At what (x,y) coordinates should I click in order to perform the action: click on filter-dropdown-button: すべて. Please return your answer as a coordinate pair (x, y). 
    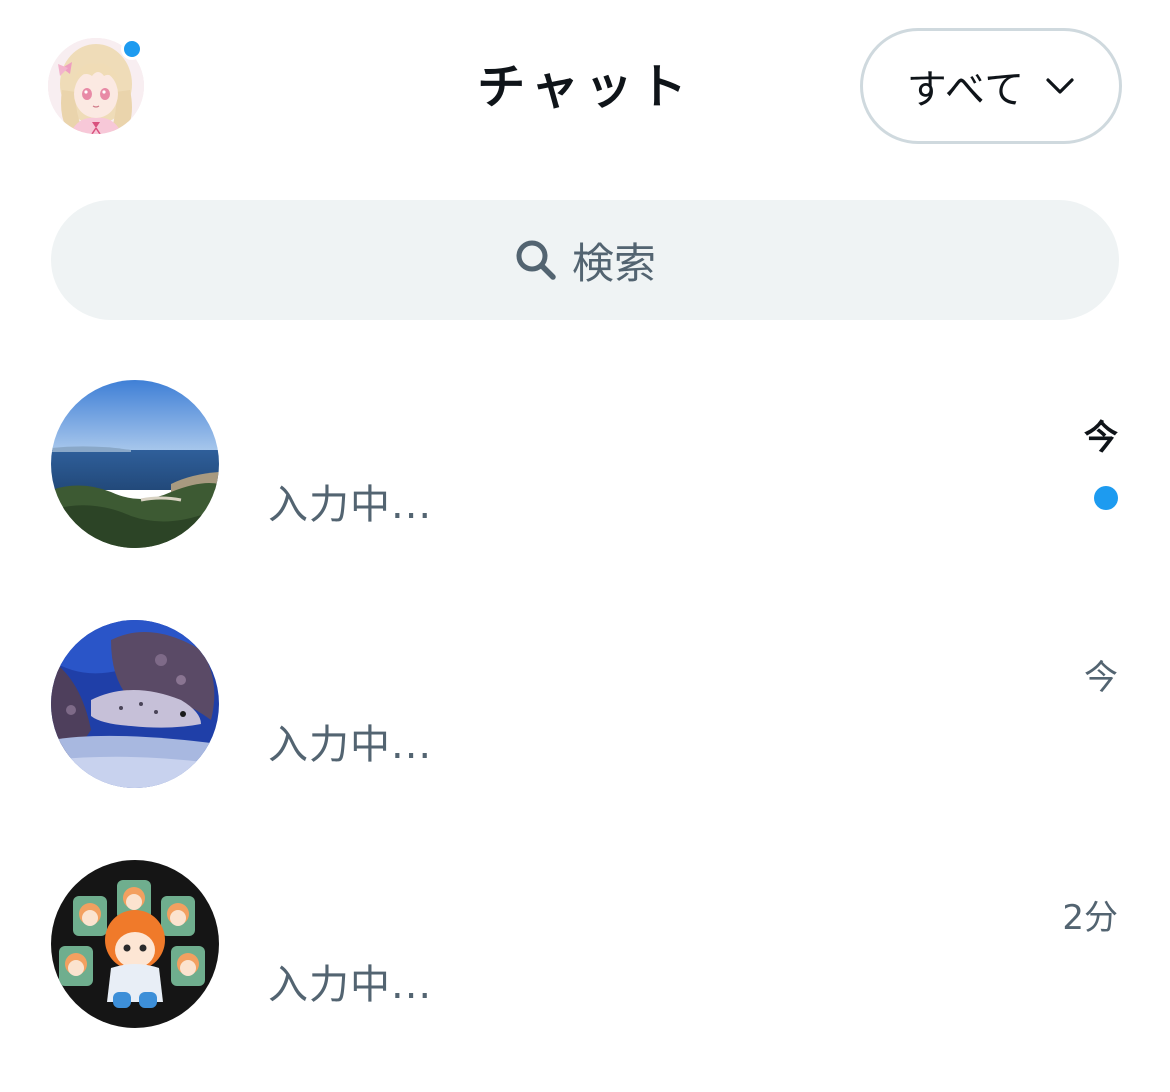
    Looking at the image, I should click on (991, 86).